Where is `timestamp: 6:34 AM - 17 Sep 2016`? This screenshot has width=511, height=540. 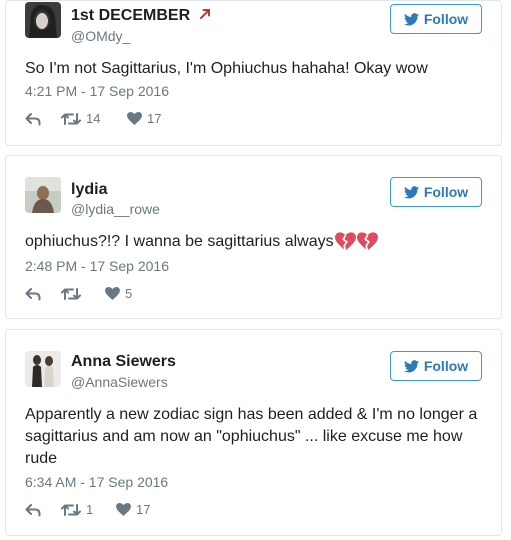
timestamp: 6:34 AM - 17 Sep 2016 is located at coordinates (96, 482).